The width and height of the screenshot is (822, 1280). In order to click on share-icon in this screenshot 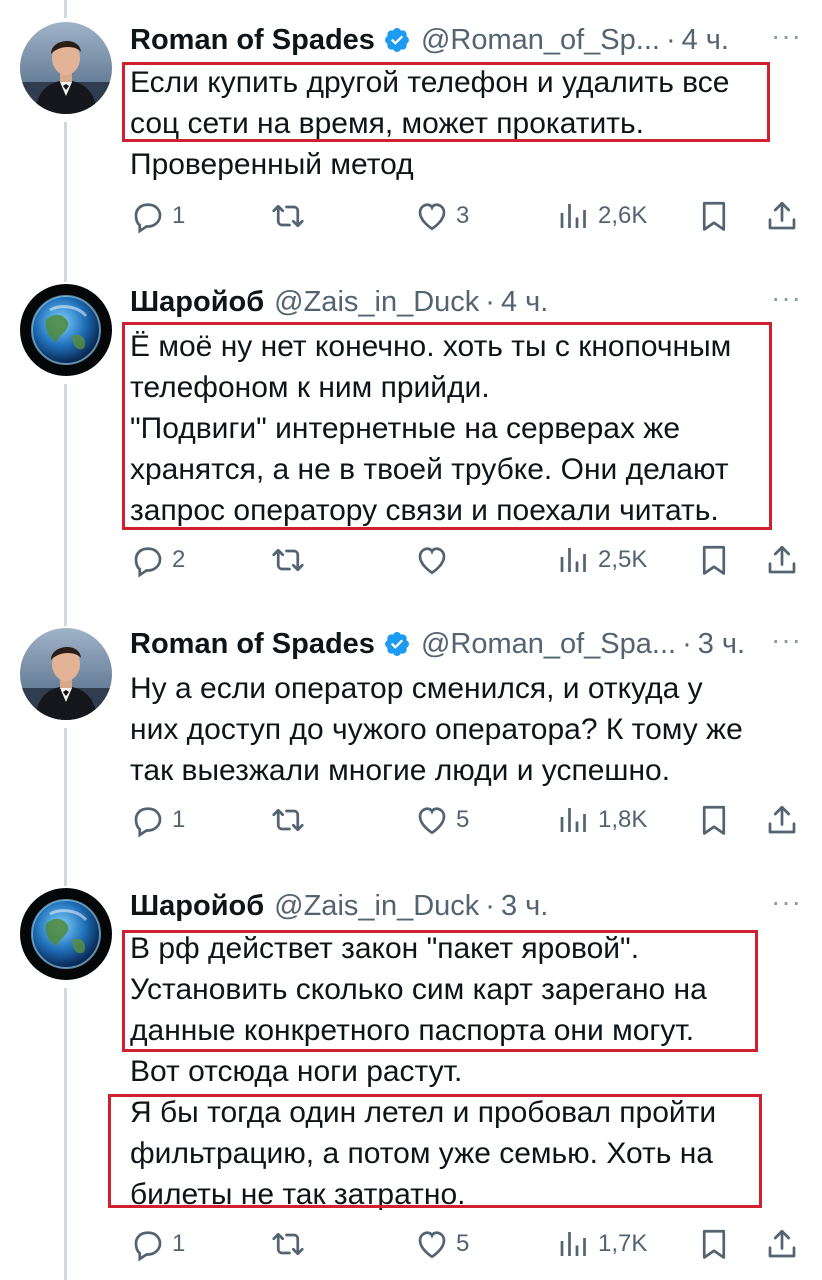, I will do `click(782, 1243)`.